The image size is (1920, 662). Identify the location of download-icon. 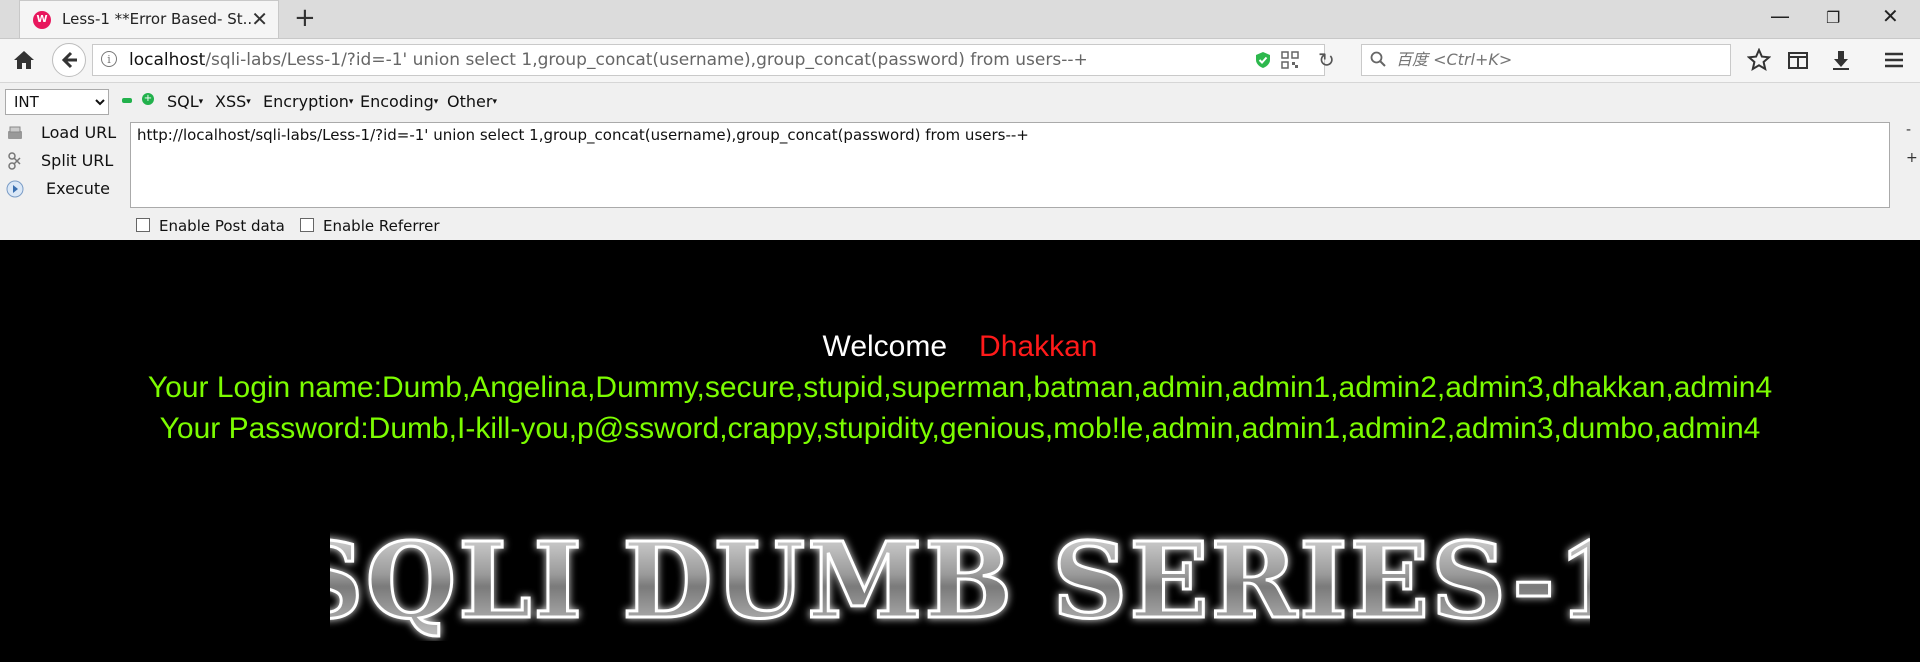
(1841, 60).